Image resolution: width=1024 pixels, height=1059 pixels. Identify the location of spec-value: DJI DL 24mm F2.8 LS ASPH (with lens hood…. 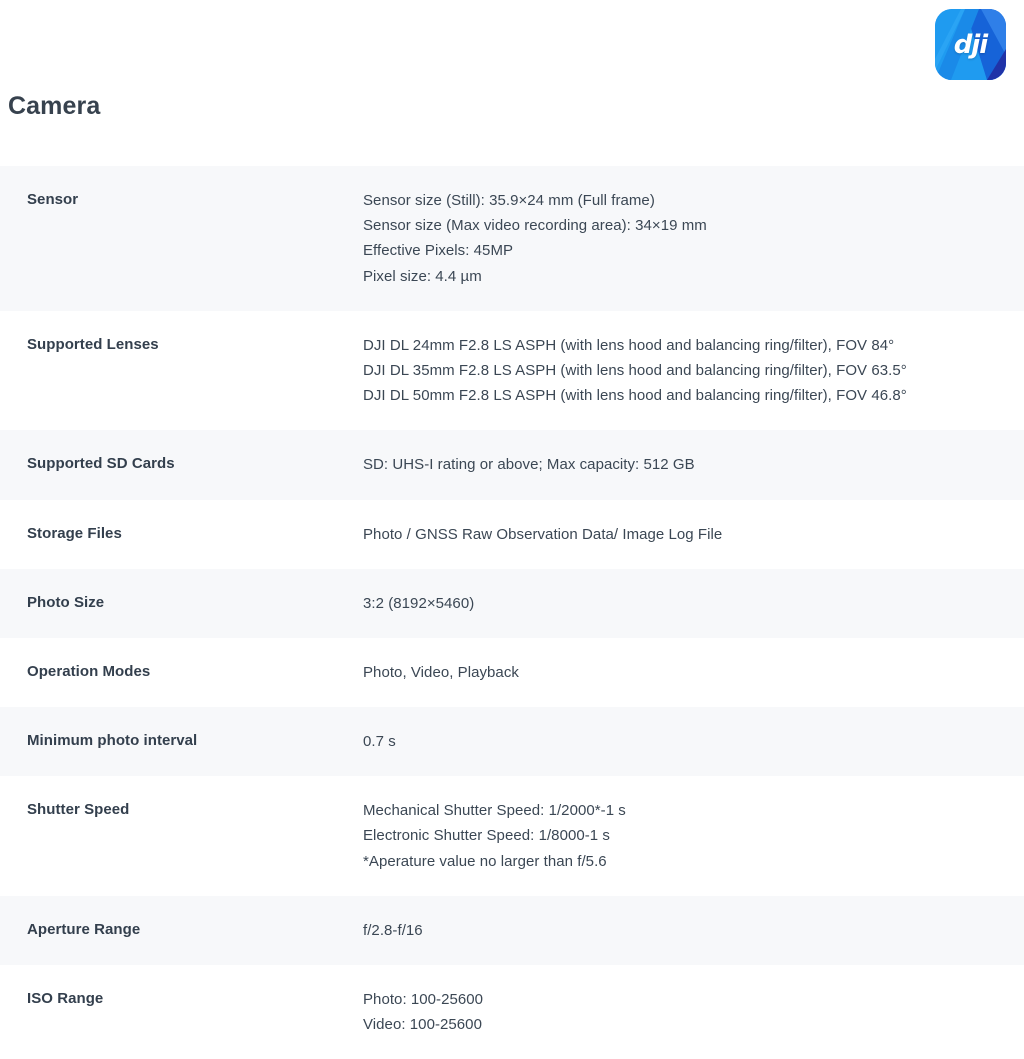
(693, 371).